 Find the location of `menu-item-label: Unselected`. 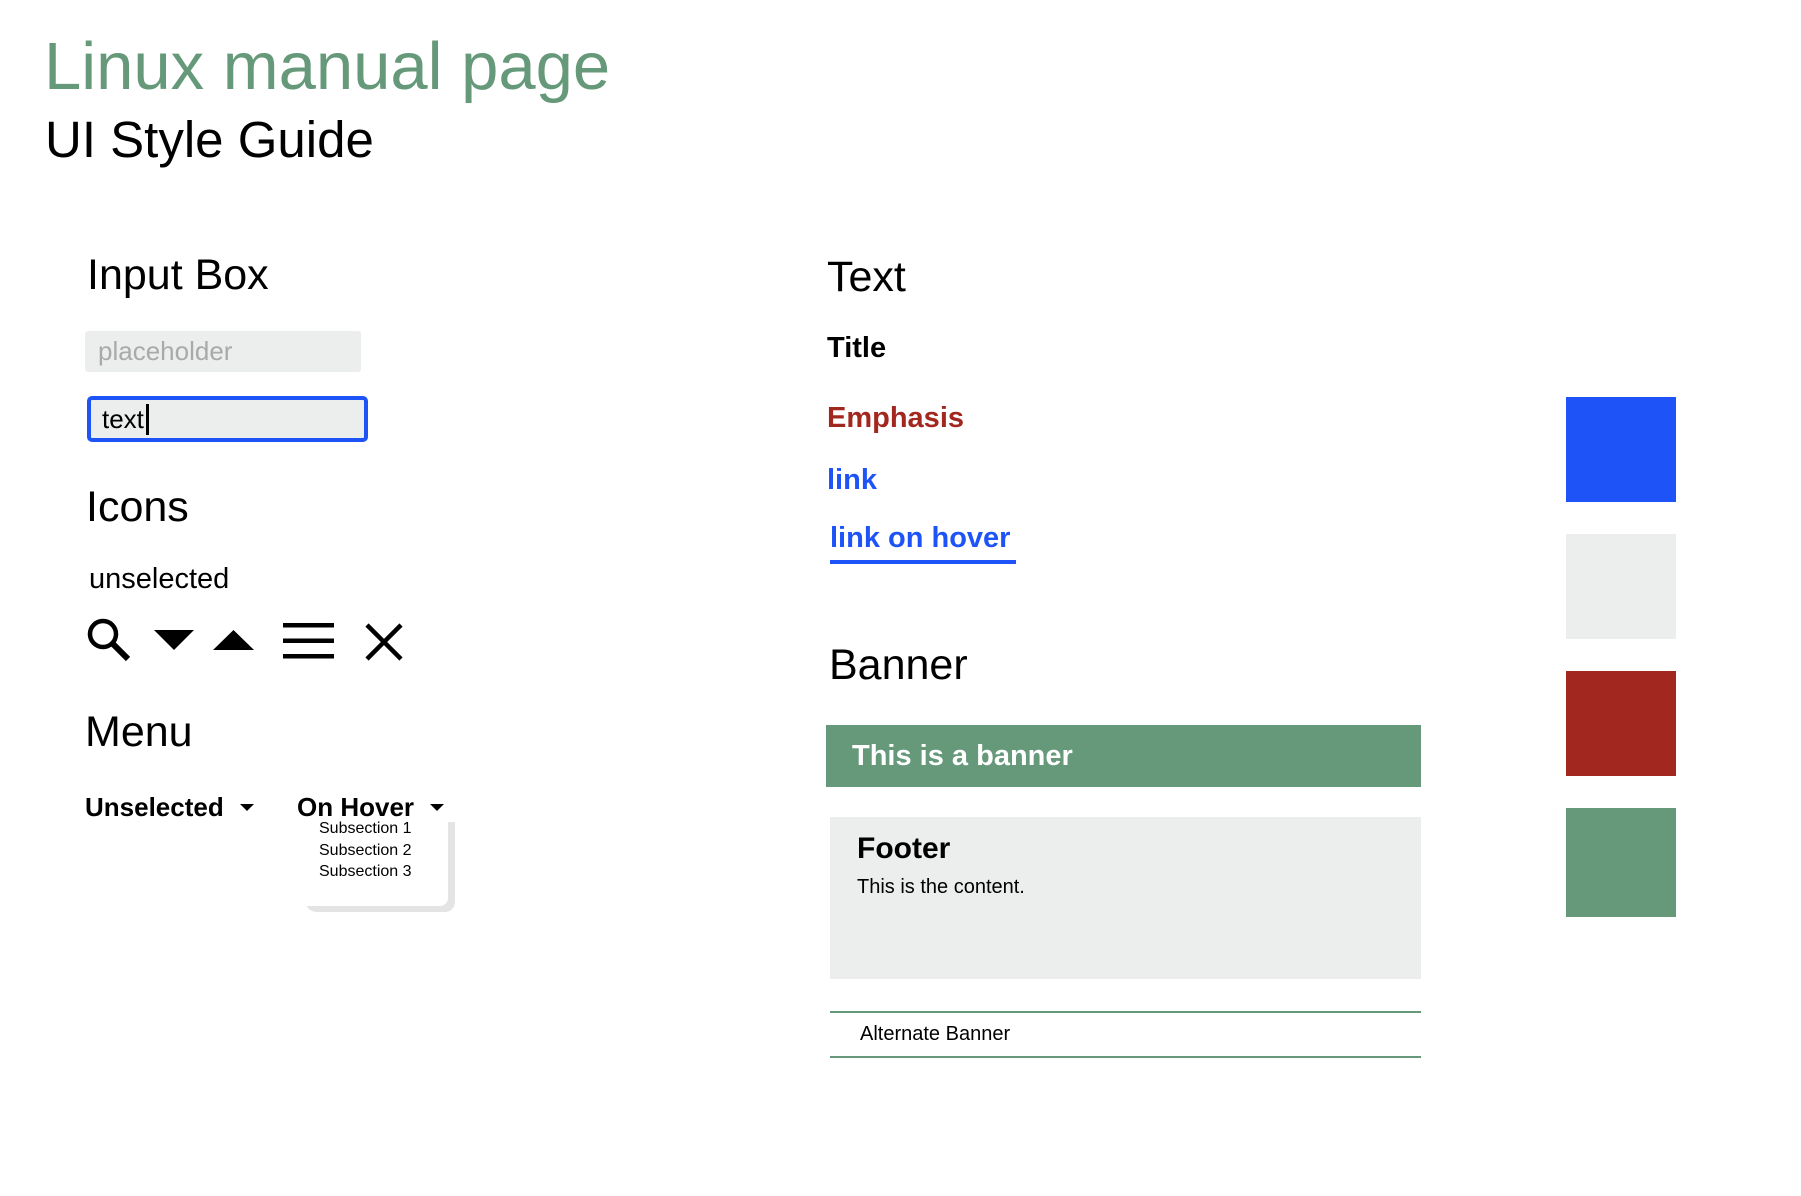

menu-item-label: Unselected is located at coordinates (154, 807).